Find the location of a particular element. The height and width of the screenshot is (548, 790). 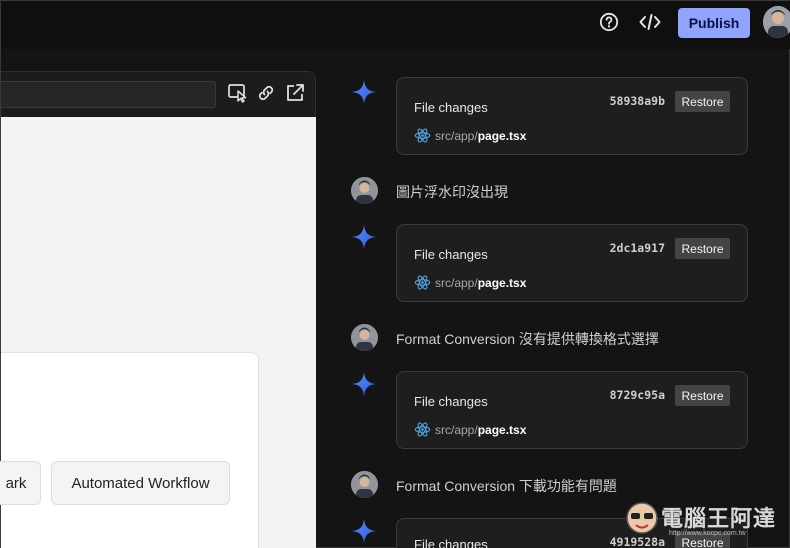

commit-hash: 58938a9b is located at coordinates (637, 101).